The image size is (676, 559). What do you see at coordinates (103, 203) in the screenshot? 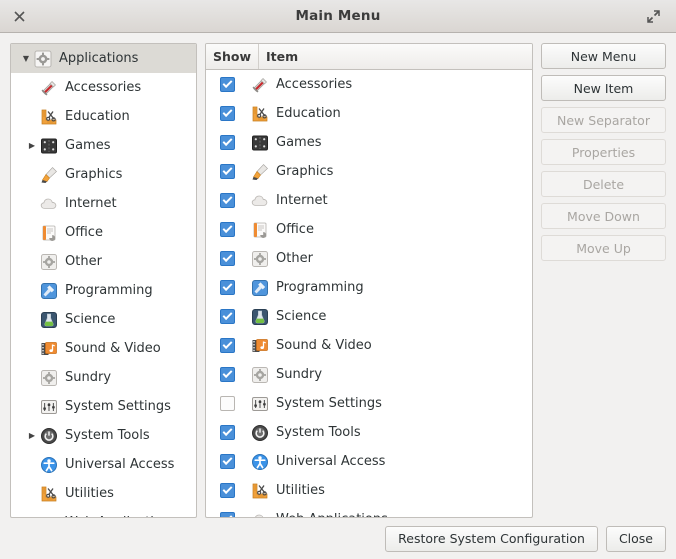
I see `tree-row: Internet` at bounding box center [103, 203].